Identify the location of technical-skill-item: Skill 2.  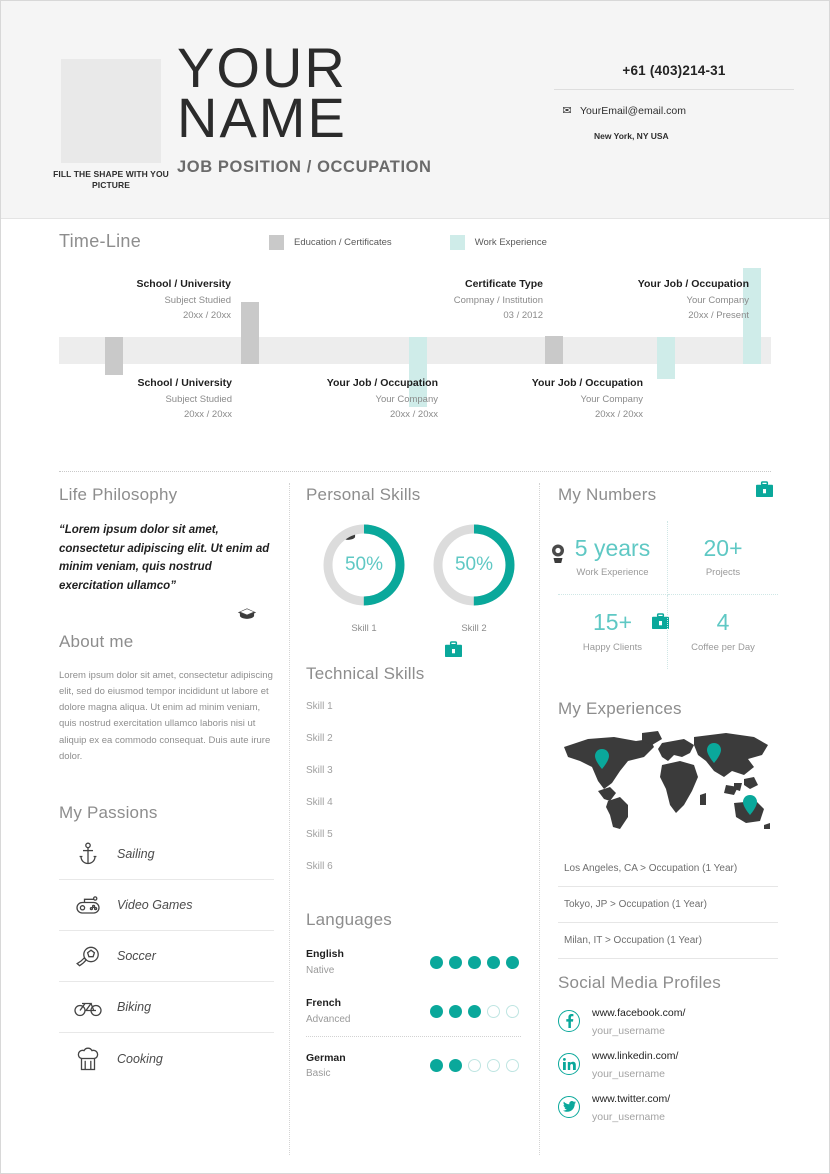
(319, 738).